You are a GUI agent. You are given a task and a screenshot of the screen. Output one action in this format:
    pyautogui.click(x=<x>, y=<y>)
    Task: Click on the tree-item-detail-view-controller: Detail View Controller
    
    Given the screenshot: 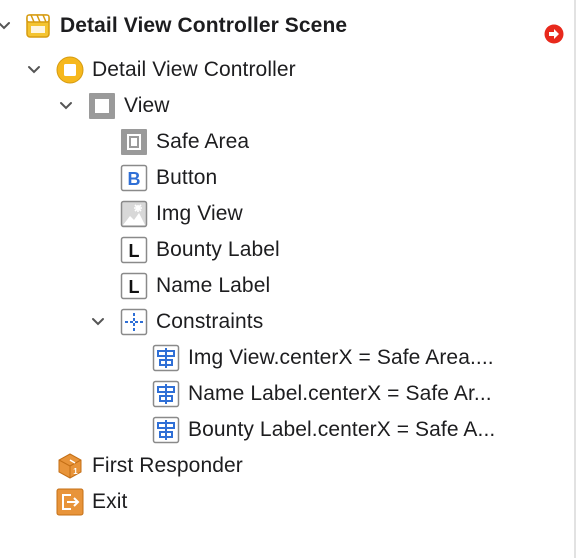 What is the action you would take?
    pyautogui.click(x=288, y=70)
    